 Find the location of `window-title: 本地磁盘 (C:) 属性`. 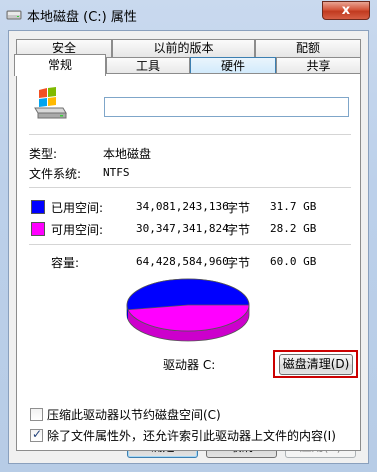

window-title: 本地磁盘 (C:) 属性 is located at coordinates (82, 17).